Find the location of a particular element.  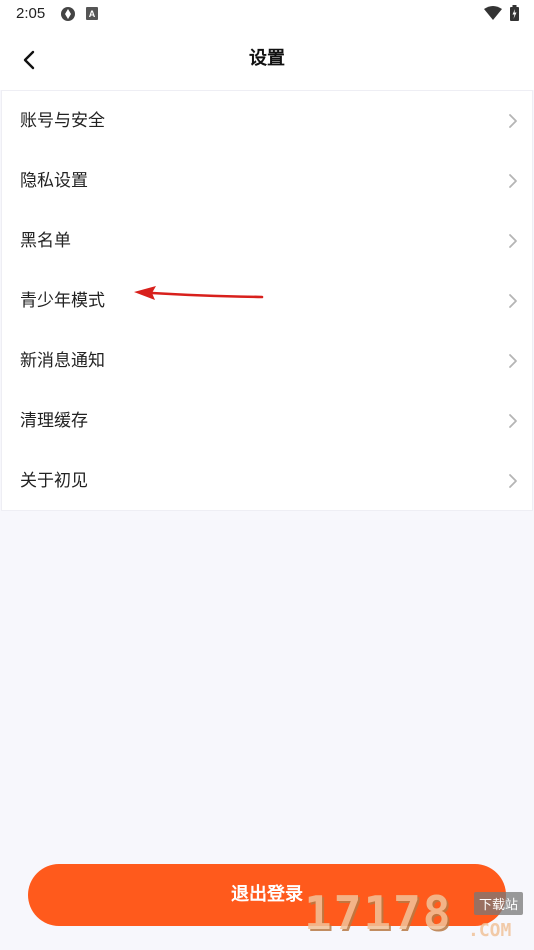

menu-item-blacklist: 黑名单 is located at coordinates (267, 241).